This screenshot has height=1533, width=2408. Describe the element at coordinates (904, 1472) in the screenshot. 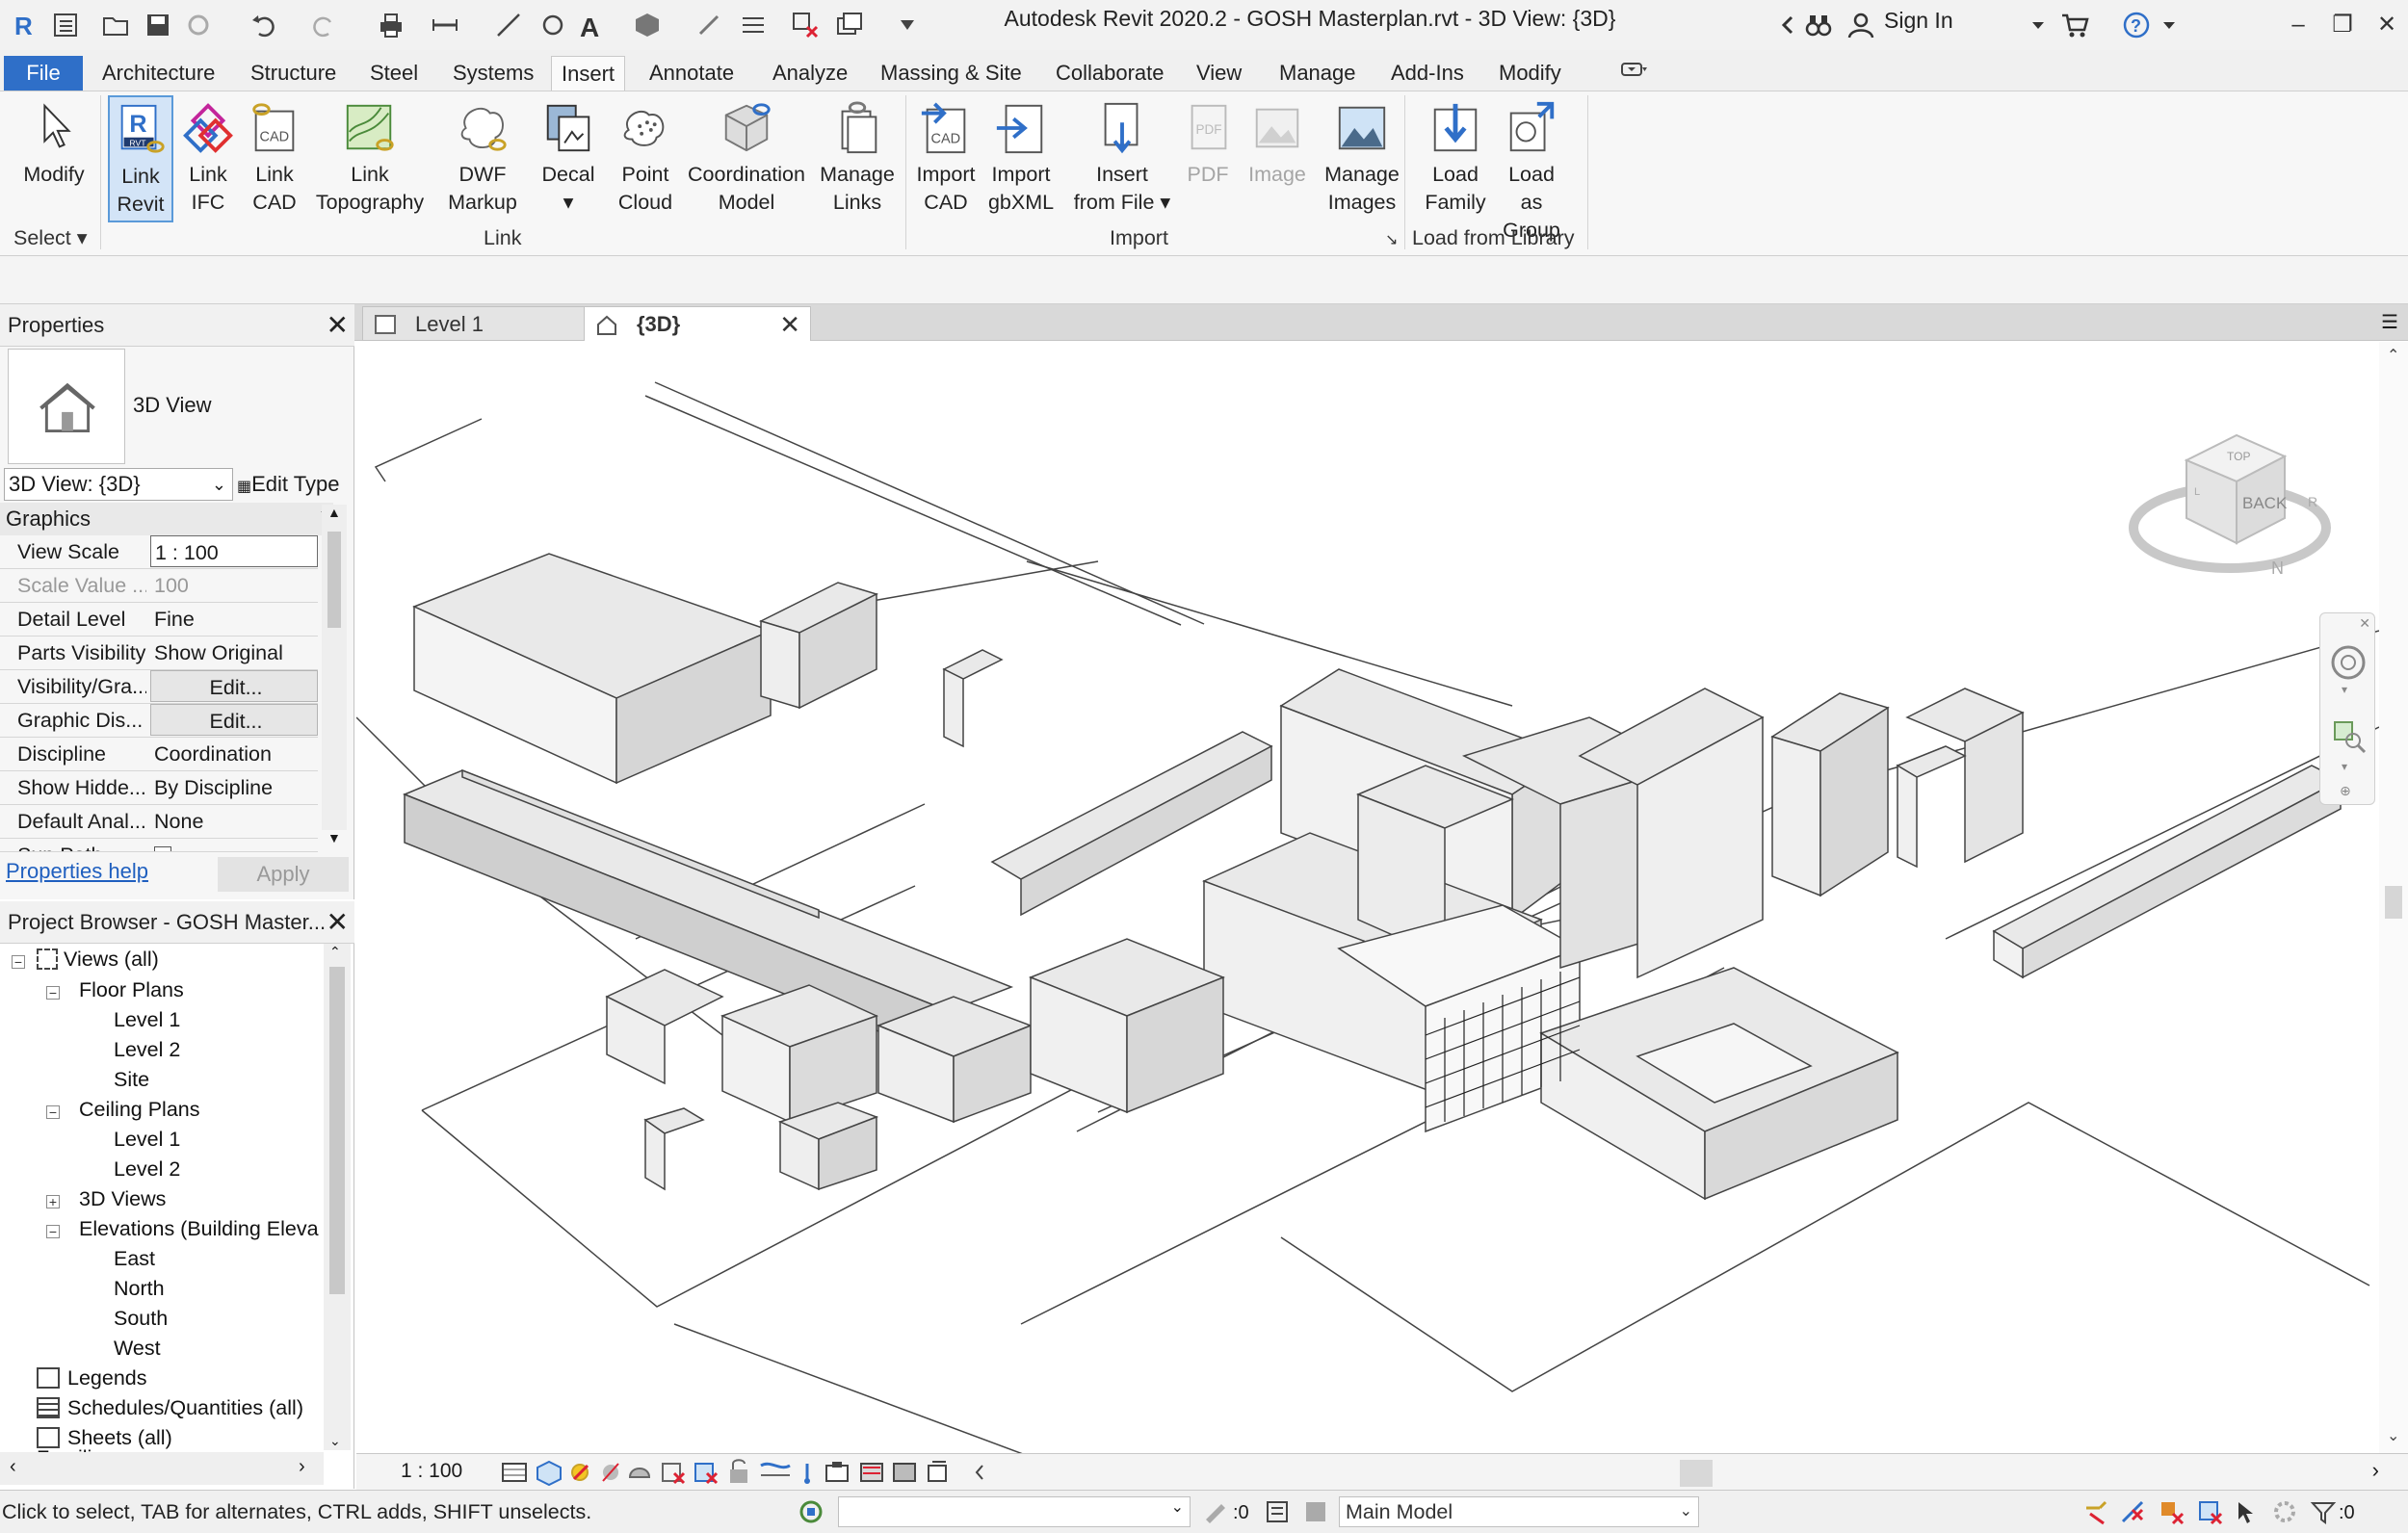

I see `analytical-model-icon` at that location.